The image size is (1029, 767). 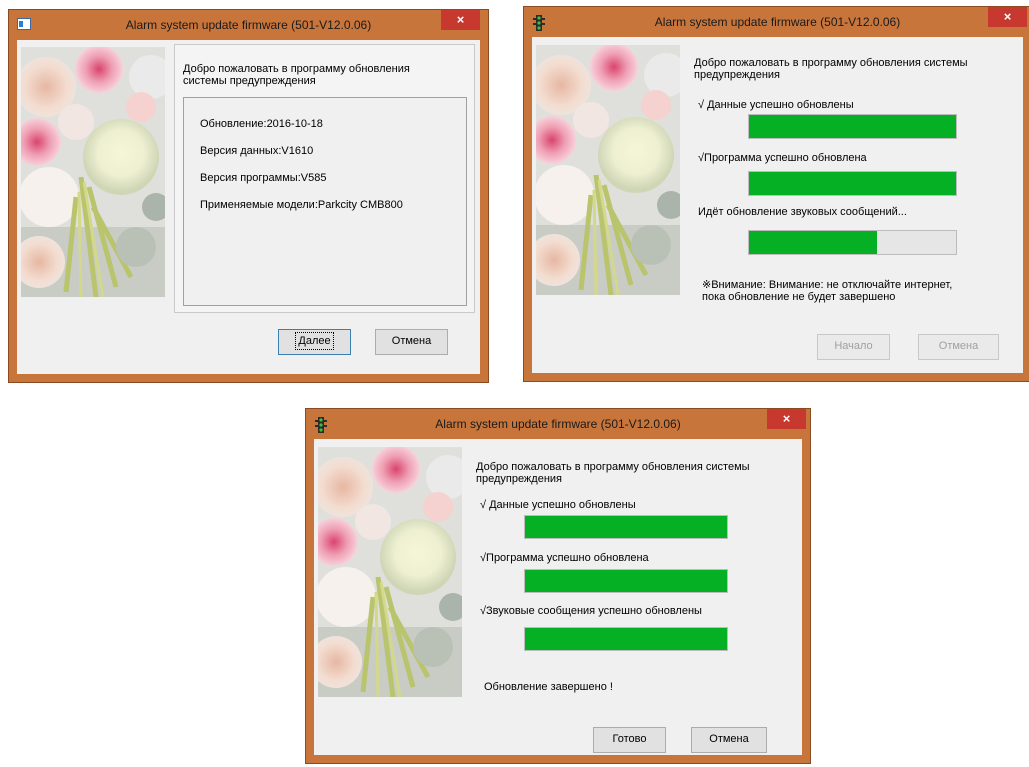 What do you see at coordinates (261, 124) in the screenshot?
I see `update-date-text: Обновление:2016-10-18` at bounding box center [261, 124].